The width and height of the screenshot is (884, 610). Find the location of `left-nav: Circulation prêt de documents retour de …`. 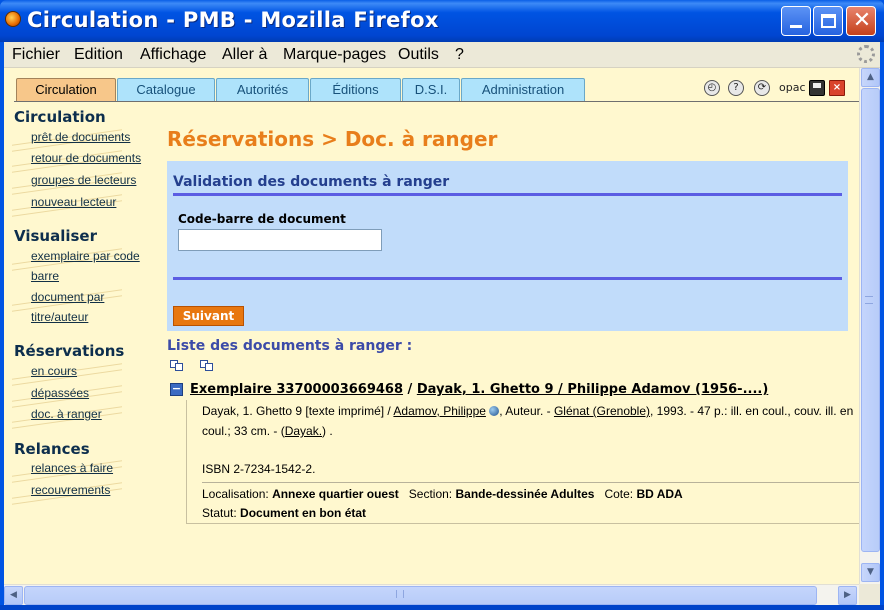

left-nav: Circulation prêt de documents retour de … is located at coordinates (83, 343).